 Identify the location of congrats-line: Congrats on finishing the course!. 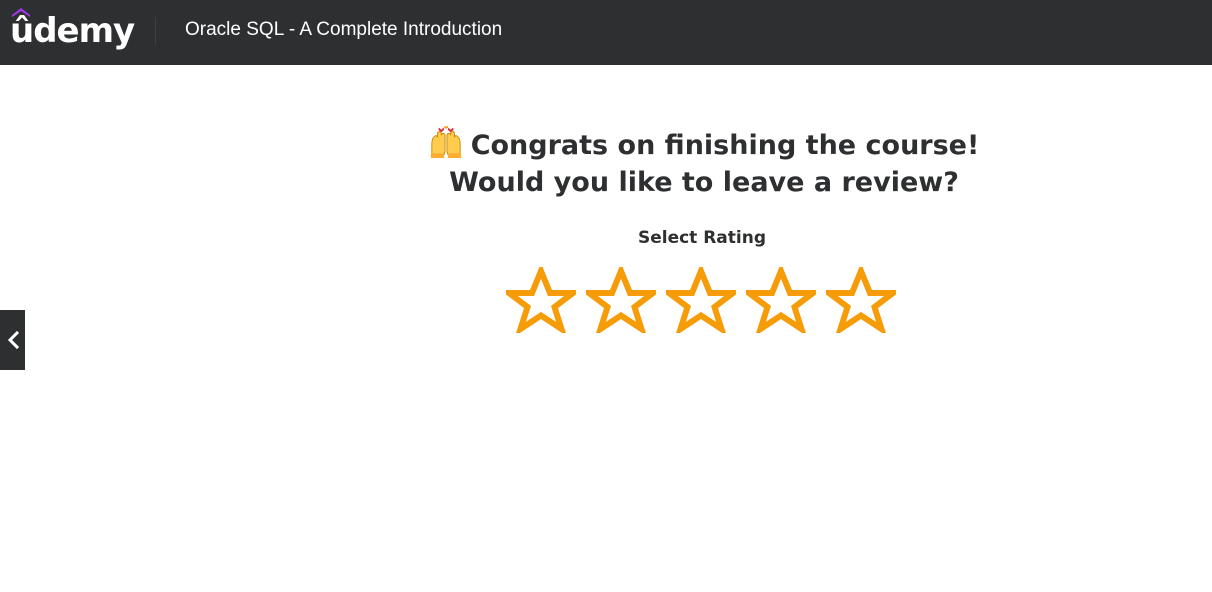
(704, 144).